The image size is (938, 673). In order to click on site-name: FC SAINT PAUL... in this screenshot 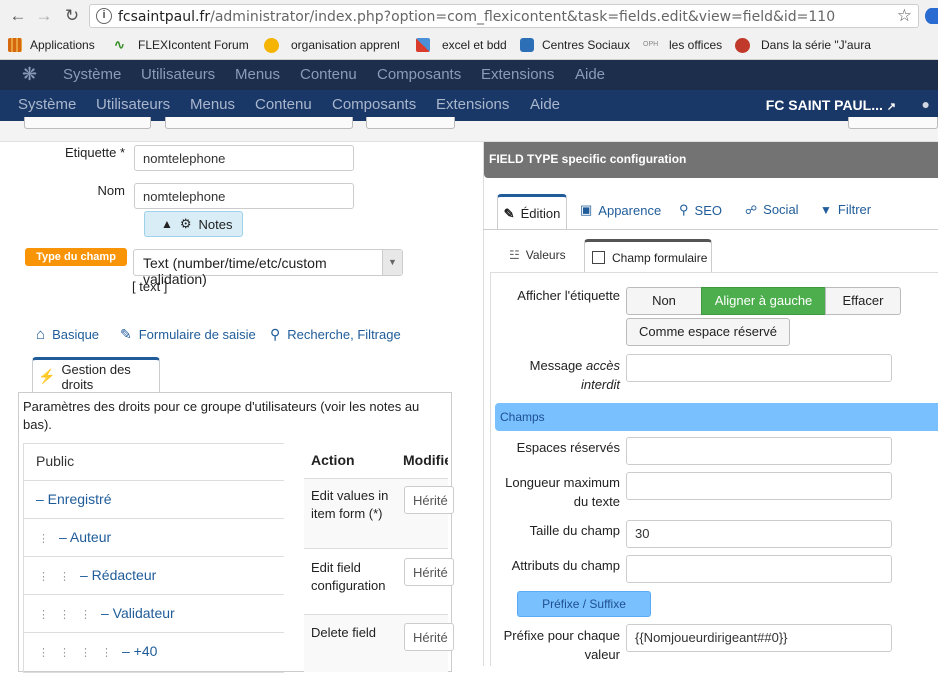, I will do `click(824, 105)`.